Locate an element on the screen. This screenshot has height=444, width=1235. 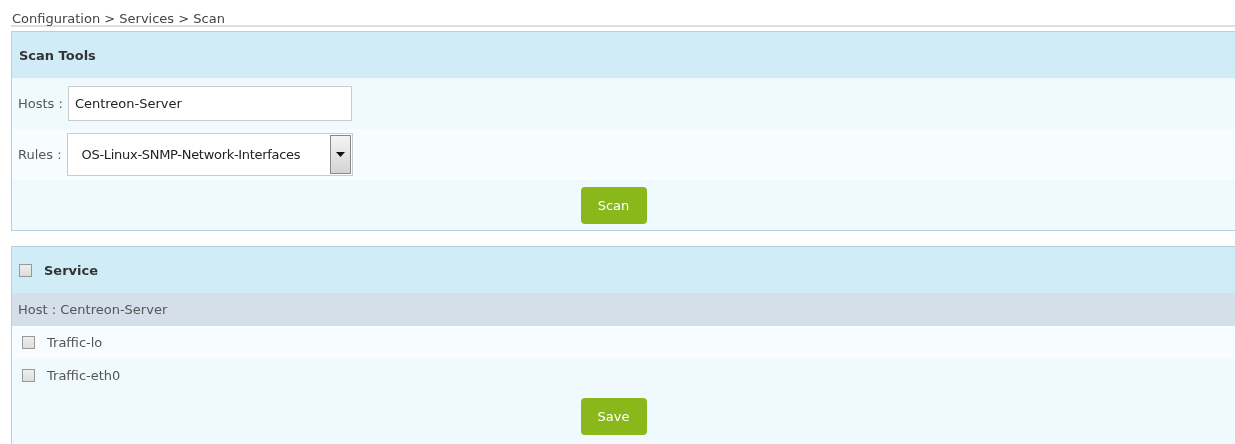
field-label: Hosts : is located at coordinates (40, 103).